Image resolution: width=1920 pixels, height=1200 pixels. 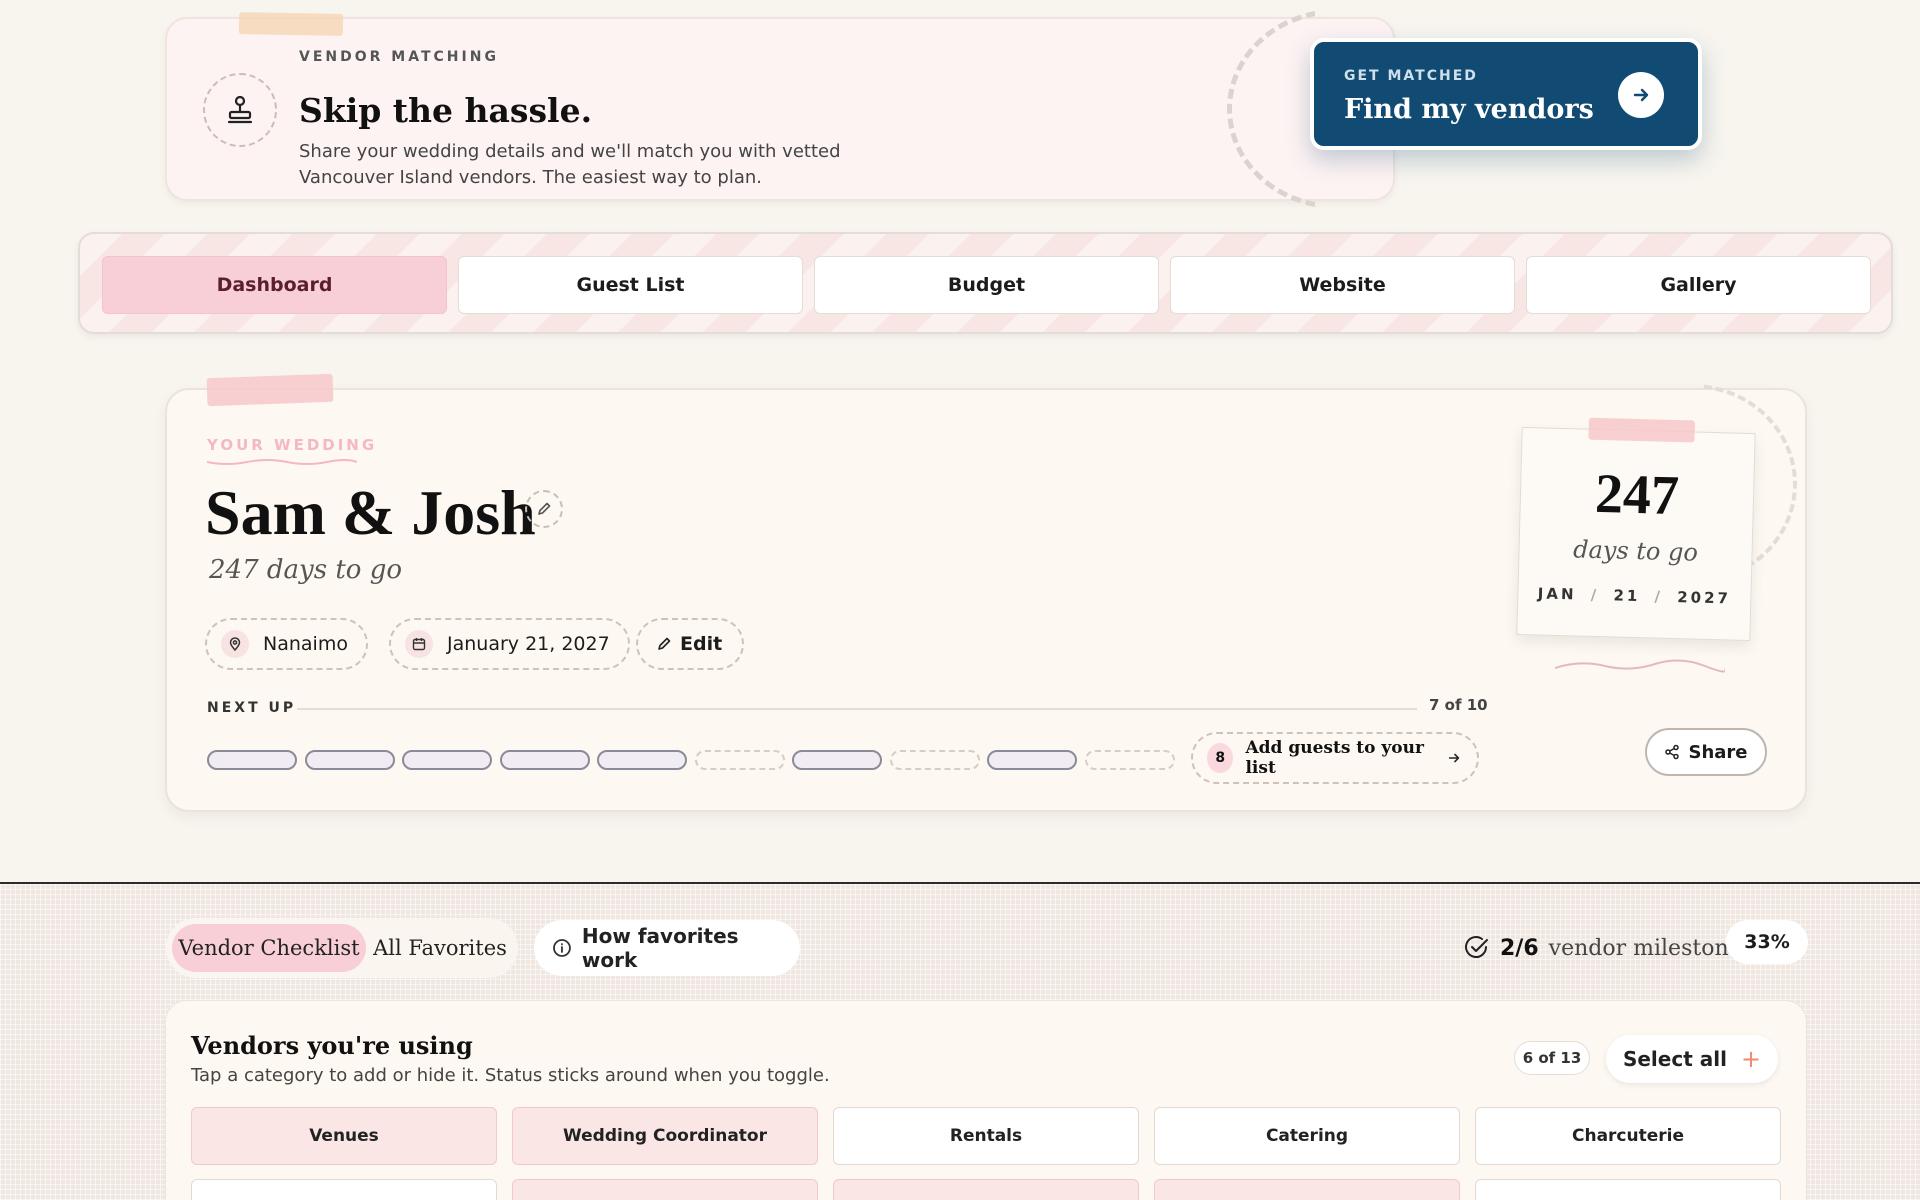 What do you see at coordinates (344, 1136) in the screenshot?
I see `category-button: Venues` at bounding box center [344, 1136].